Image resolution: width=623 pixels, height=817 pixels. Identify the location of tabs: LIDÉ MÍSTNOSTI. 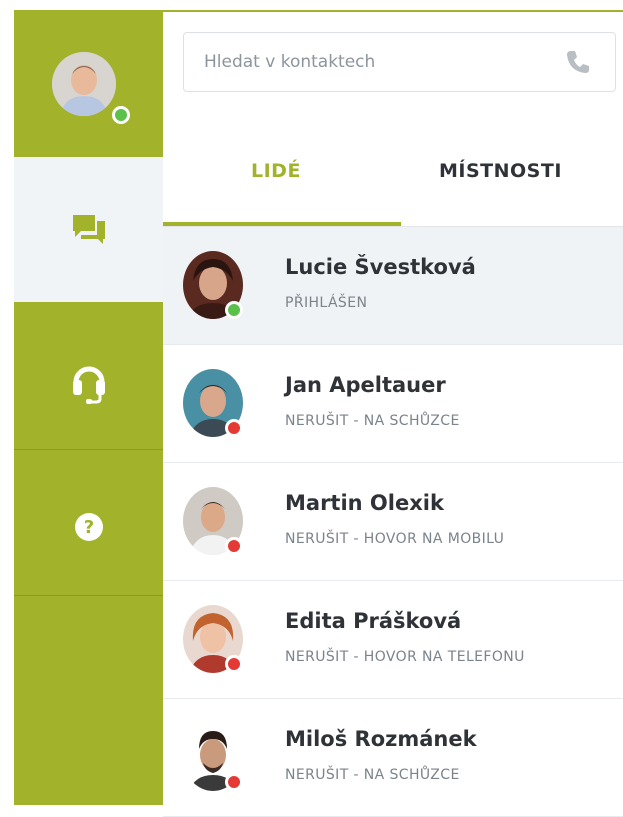
(393, 182).